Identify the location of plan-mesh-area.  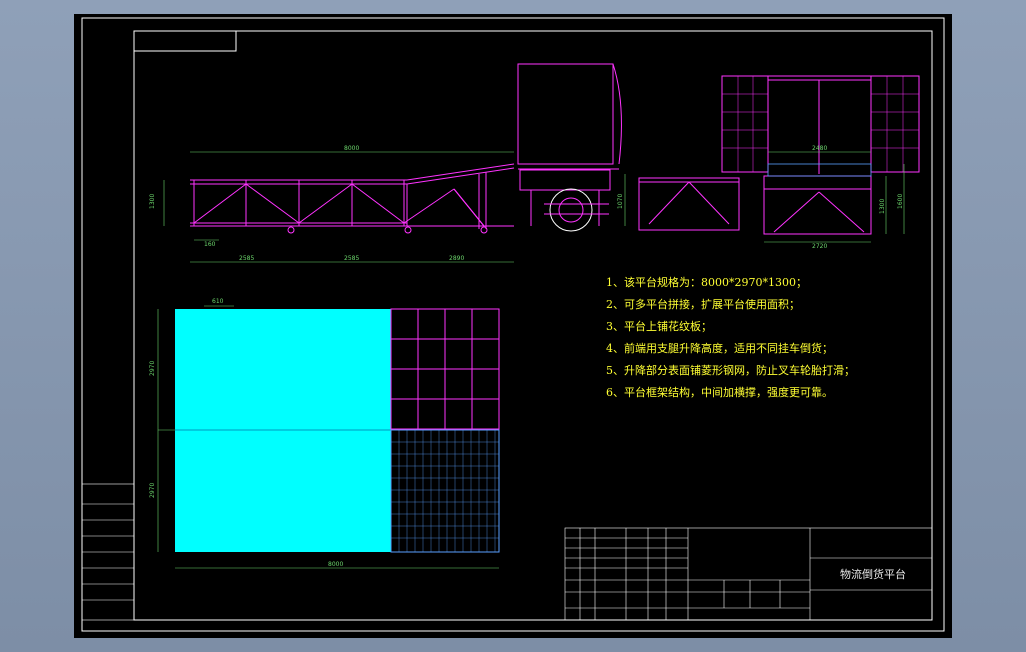
(445, 491).